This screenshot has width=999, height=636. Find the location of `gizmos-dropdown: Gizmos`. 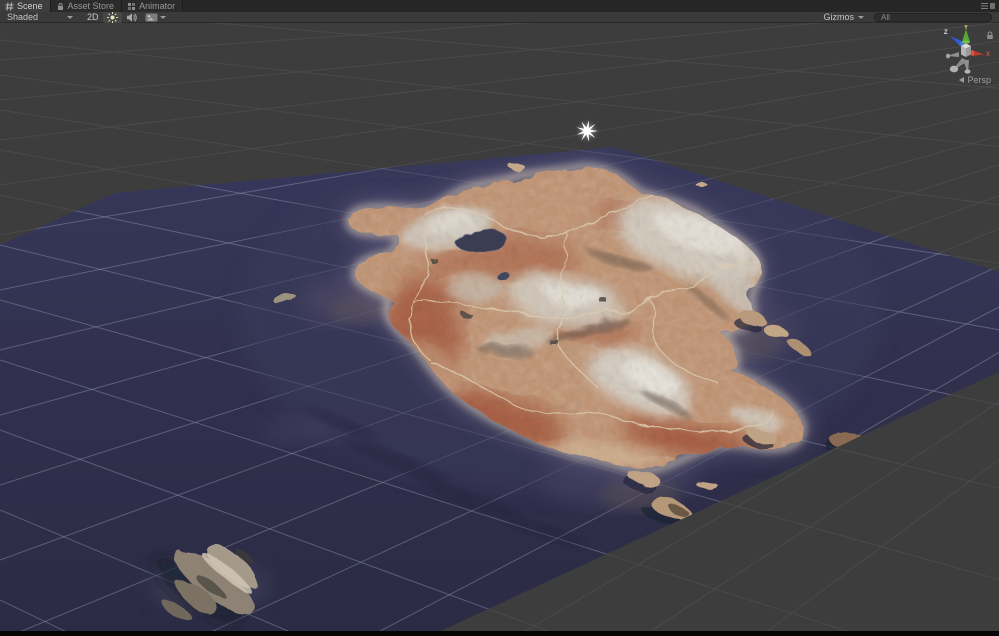

gizmos-dropdown: Gizmos is located at coordinates (843, 17).